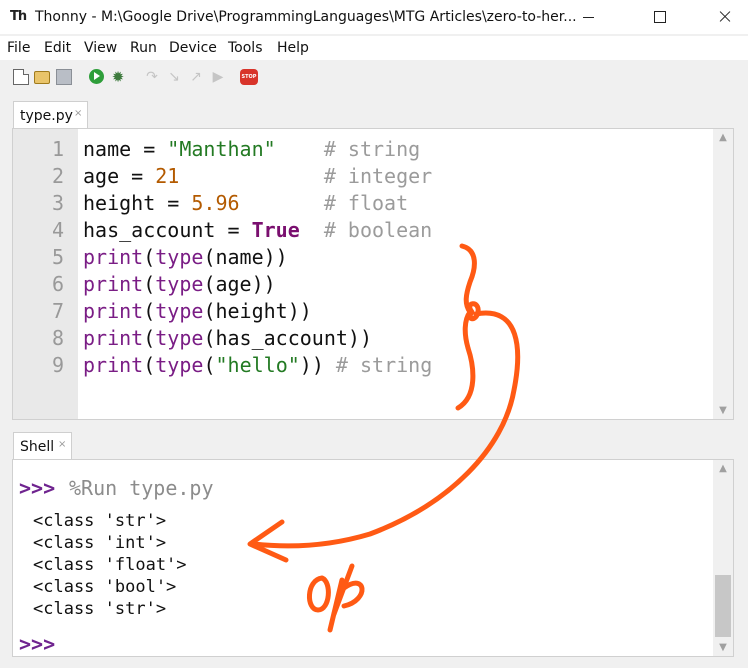 Image resolution: width=748 pixels, height=668 pixels. I want to click on shell-run-command: %Run type.py, so click(141, 488).